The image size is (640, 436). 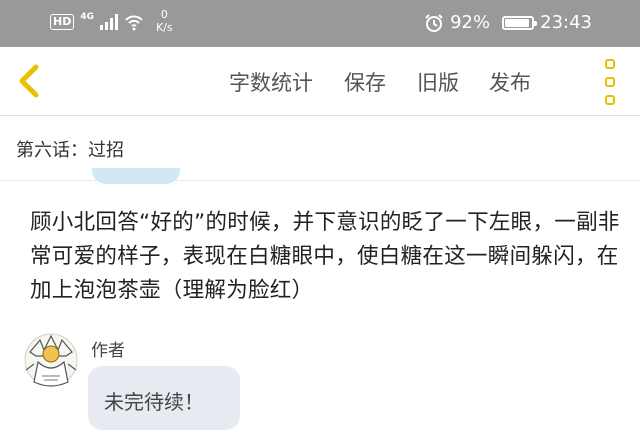 I want to click on message-text: 未完待续！, so click(x=154, y=402).